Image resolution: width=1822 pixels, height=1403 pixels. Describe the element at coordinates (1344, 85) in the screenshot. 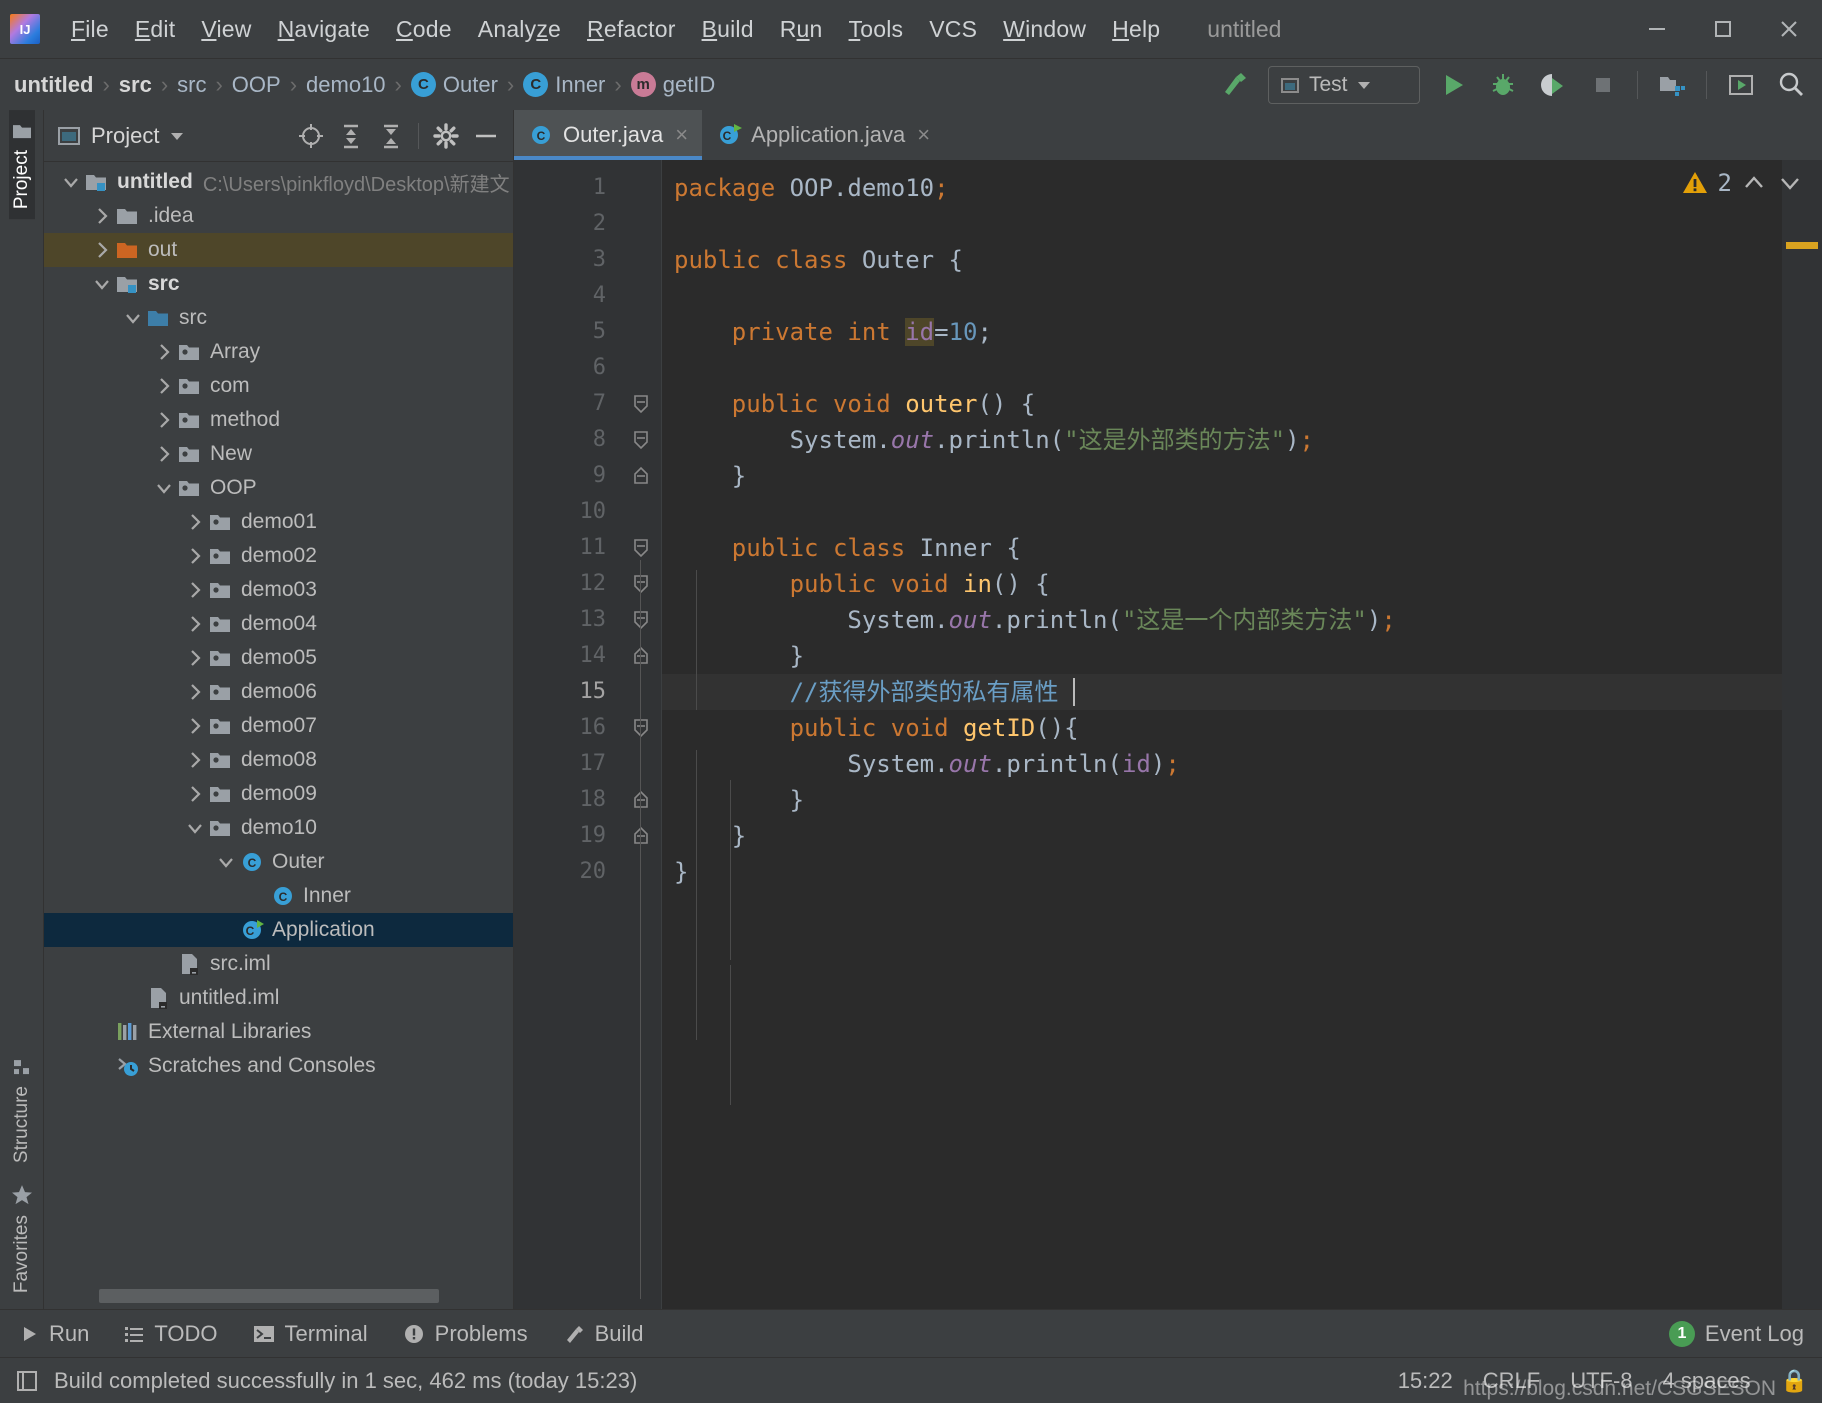

I see `run-configuration-selector: Test` at that location.